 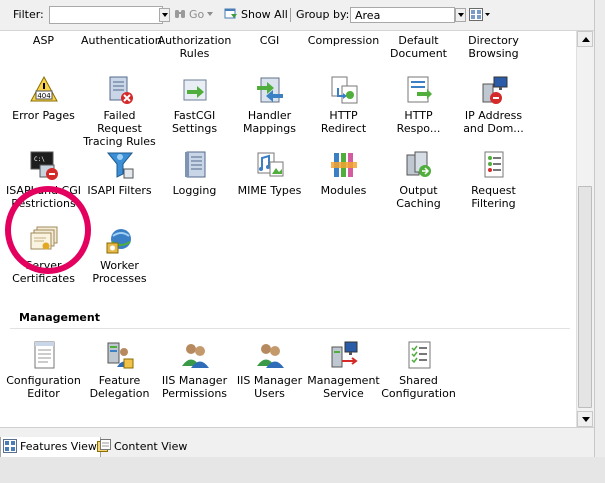 I want to click on feature-label: CGI, so click(x=269, y=40).